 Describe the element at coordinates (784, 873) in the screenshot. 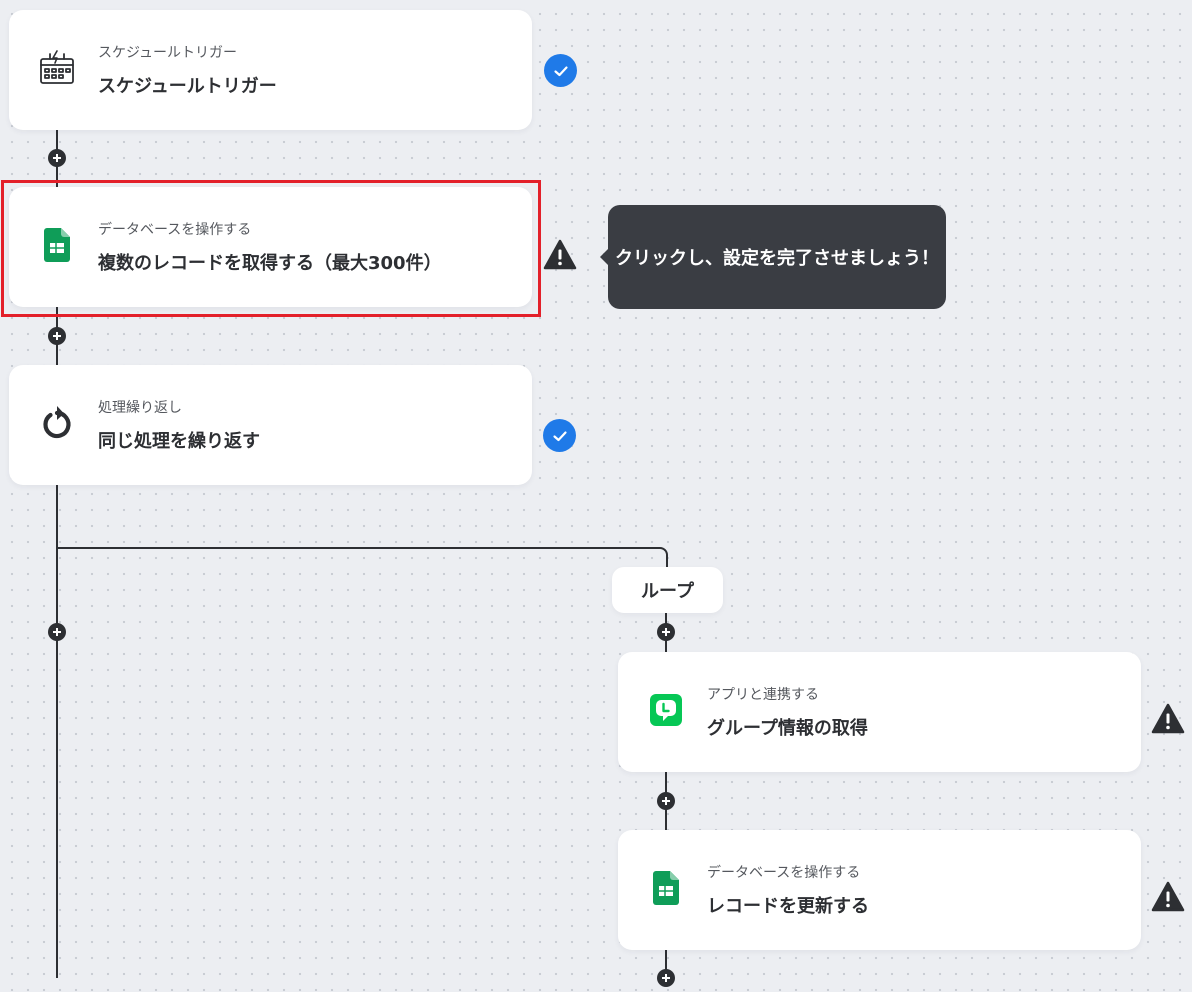

I see `step-category: データベースを操作する` at that location.